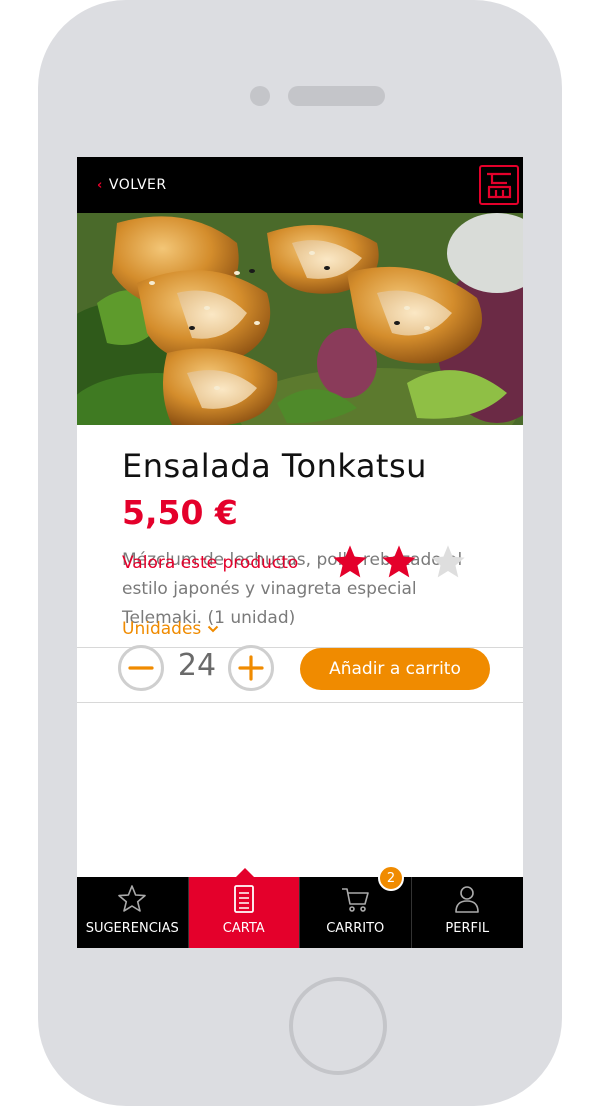 This screenshot has height=1106, width=600. What do you see at coordinates (356, 900) in the screenshot?
I see `cart-icon` at bounding box center [356, 900].